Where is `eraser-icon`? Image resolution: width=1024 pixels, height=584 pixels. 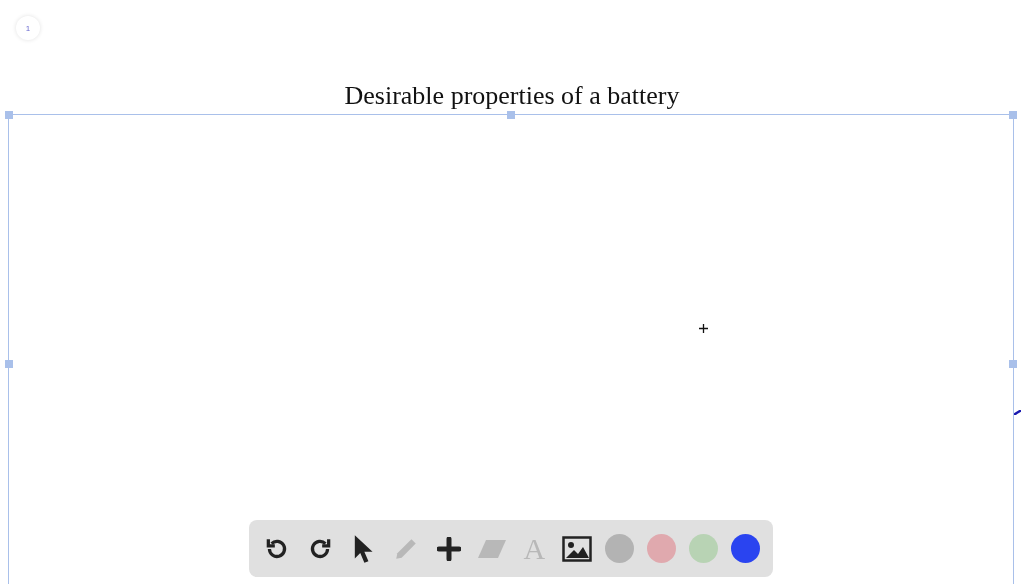 eraser-icon is located at coordinates (491, 548).